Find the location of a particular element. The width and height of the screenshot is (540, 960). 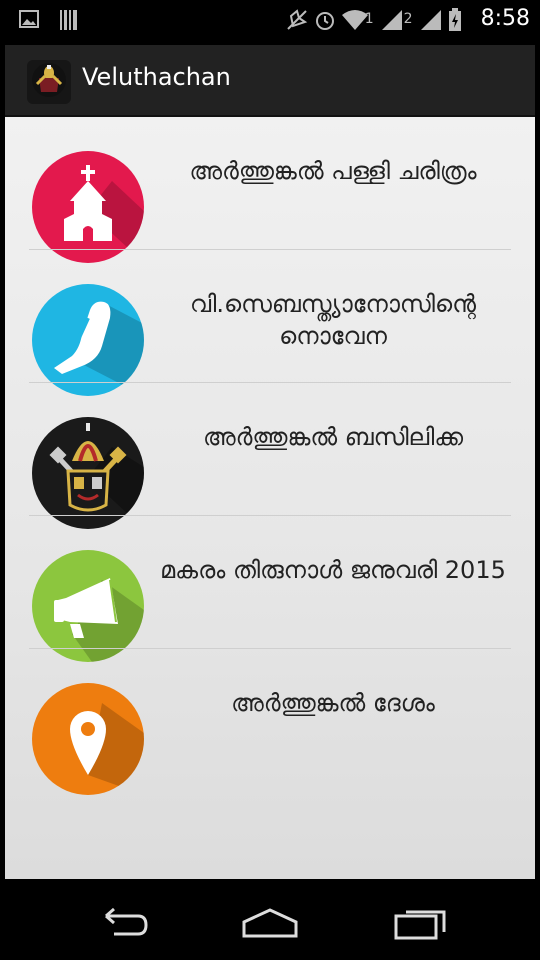

menu-item-label: അർത്തുങ്കൽ പള്ളി ചരിത്രം is located at coordinates (333, 171).